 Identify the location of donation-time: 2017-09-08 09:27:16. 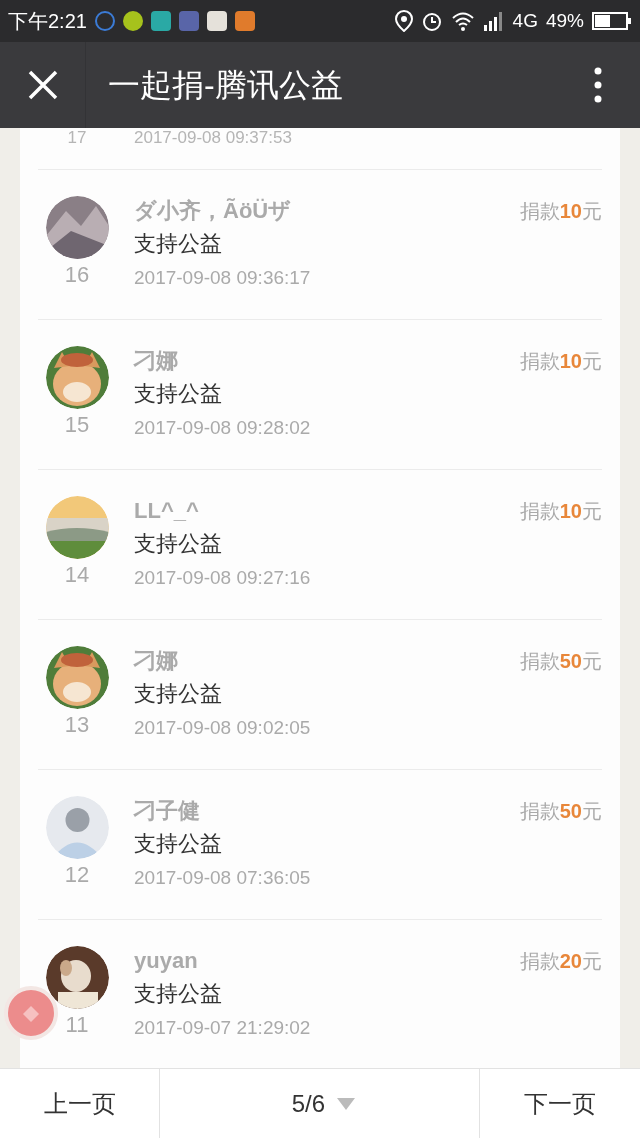
(223, 578).